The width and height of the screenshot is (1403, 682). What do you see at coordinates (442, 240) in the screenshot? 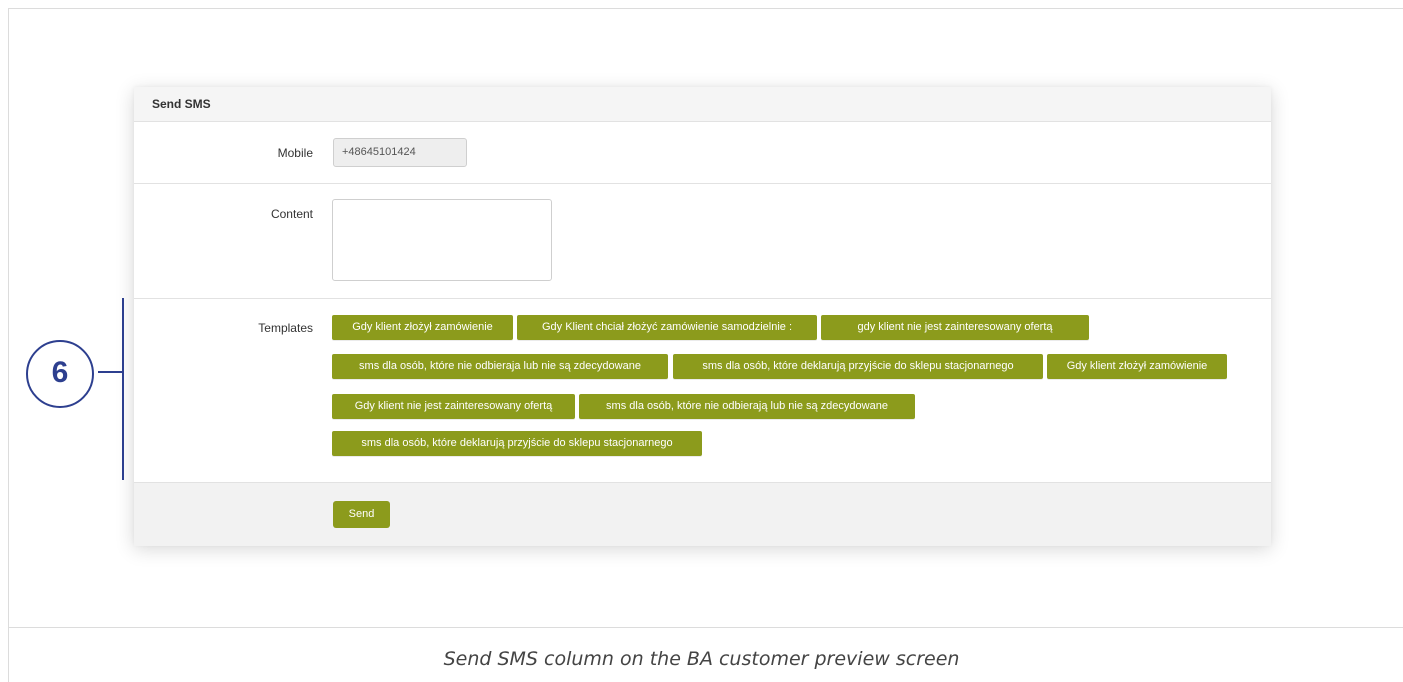
I see `content-textarea` at bounding box center [442, 240].